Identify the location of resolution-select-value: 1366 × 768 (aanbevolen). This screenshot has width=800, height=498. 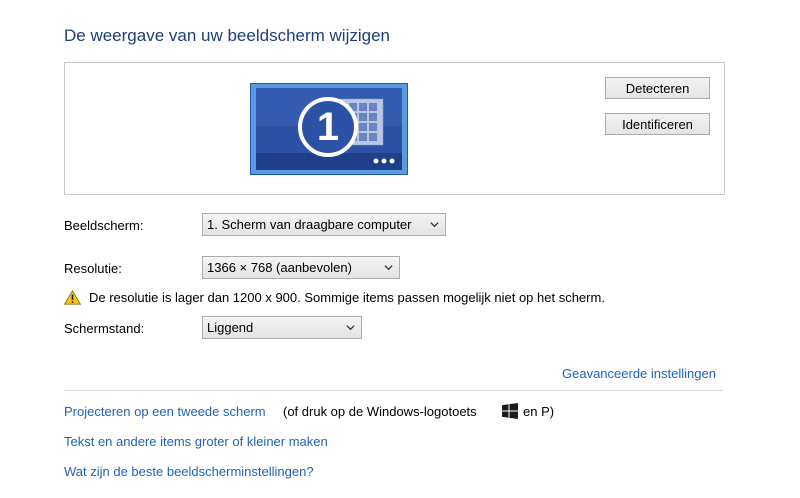
(279, 267).